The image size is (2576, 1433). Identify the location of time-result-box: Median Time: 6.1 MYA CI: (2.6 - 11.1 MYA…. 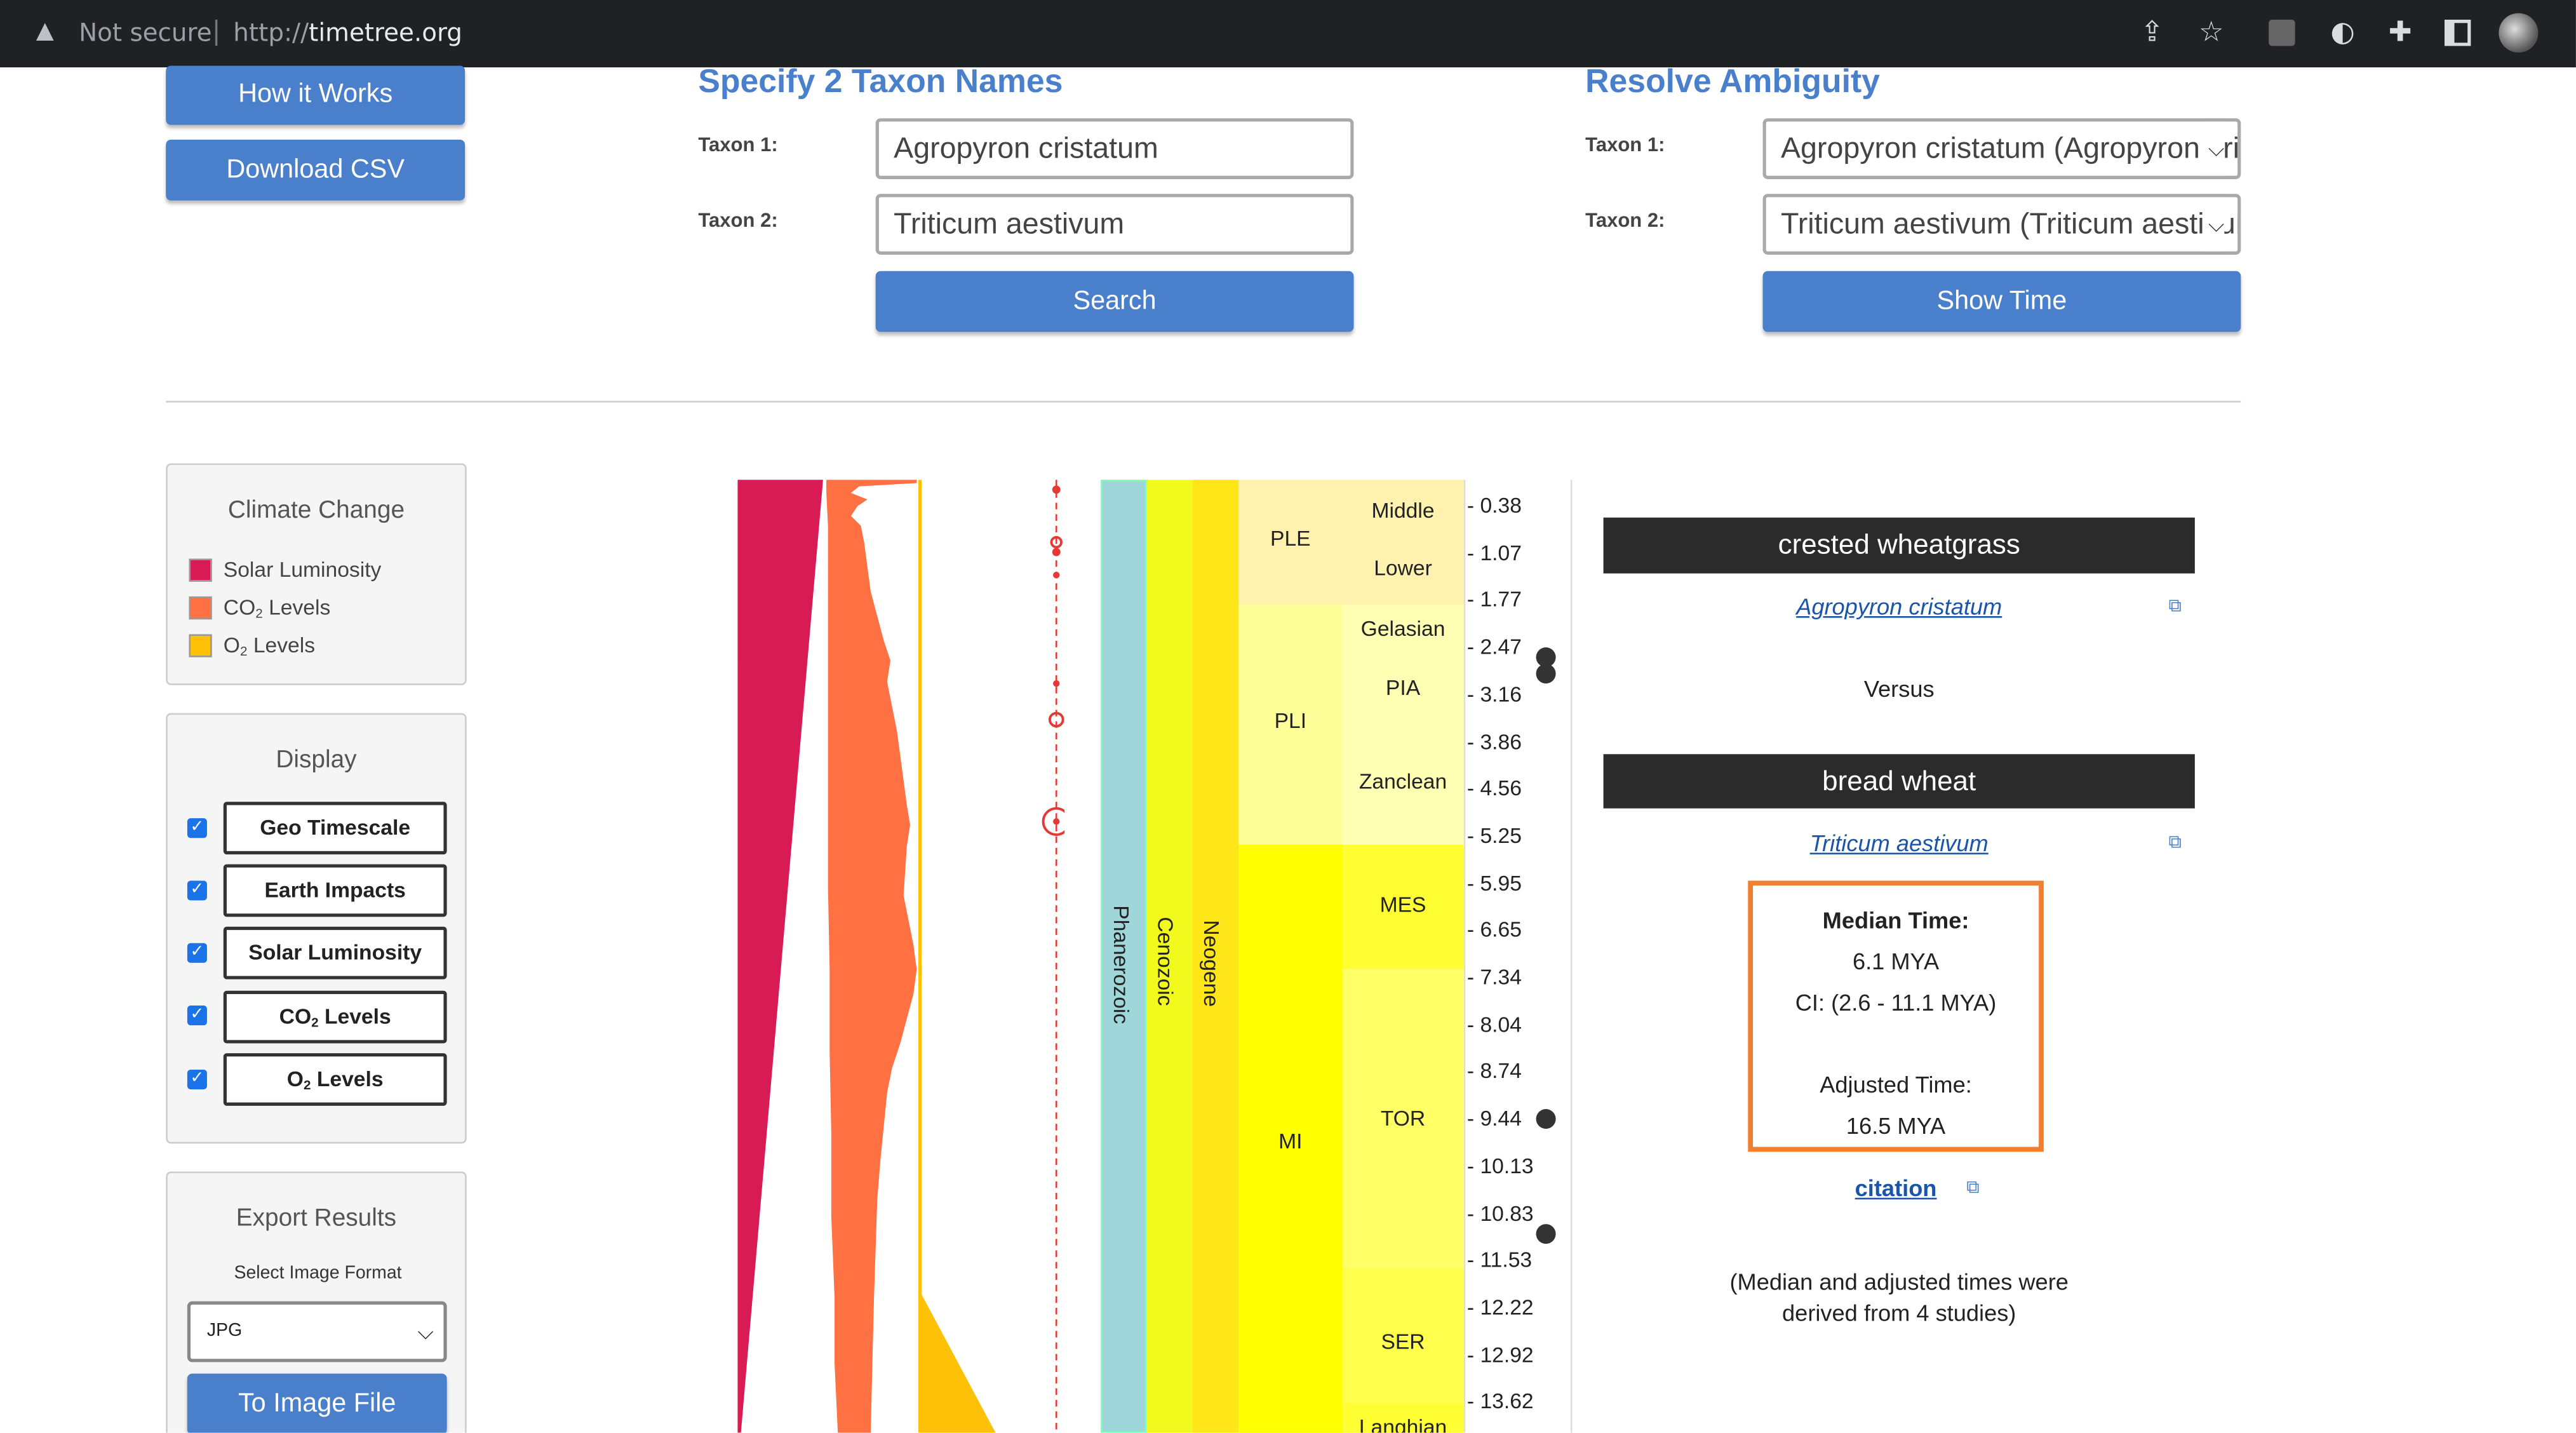
(1896, 1016).